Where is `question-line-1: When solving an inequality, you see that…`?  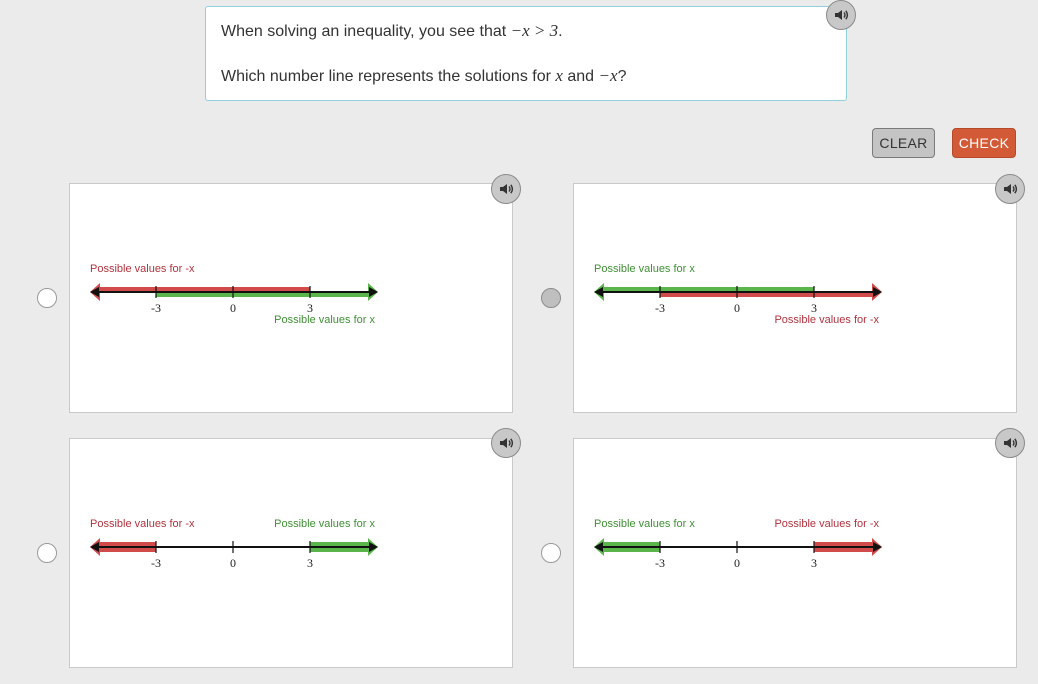
question-line-1: When solving an inequality, you see that… is located at coordinates (392, 30).